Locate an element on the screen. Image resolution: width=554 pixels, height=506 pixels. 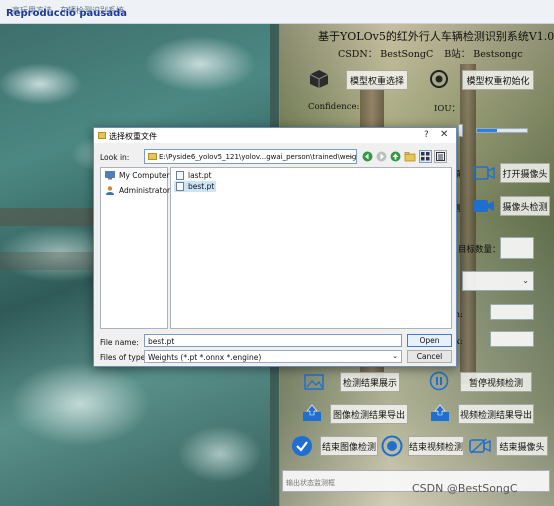
detail-view-icon is located at coordinates (440, 156).